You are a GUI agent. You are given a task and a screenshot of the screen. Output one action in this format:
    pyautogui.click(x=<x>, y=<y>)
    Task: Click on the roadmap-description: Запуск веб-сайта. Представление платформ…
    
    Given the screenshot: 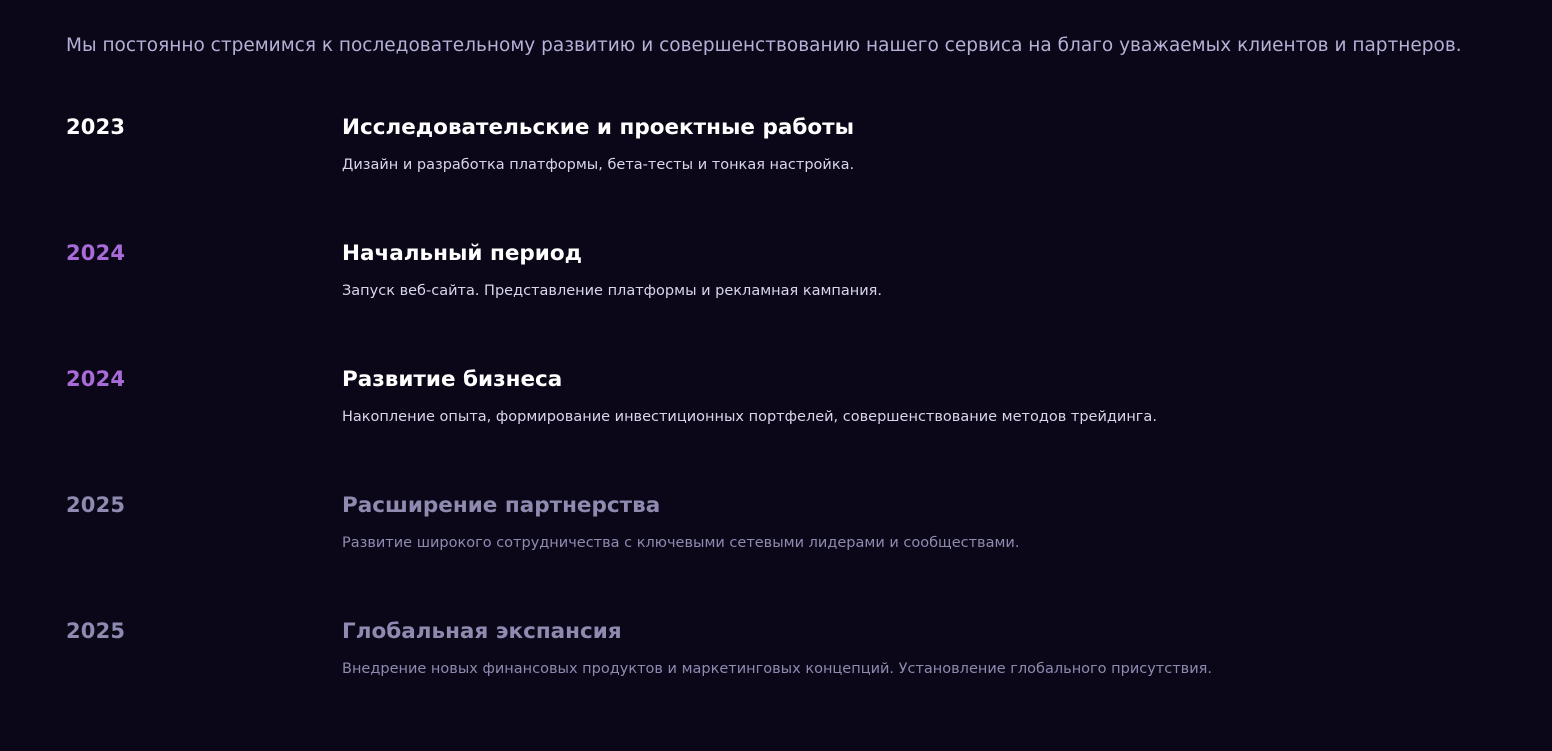 What is the action you would take?
    pyautogui.click(x=612, y=291)
    